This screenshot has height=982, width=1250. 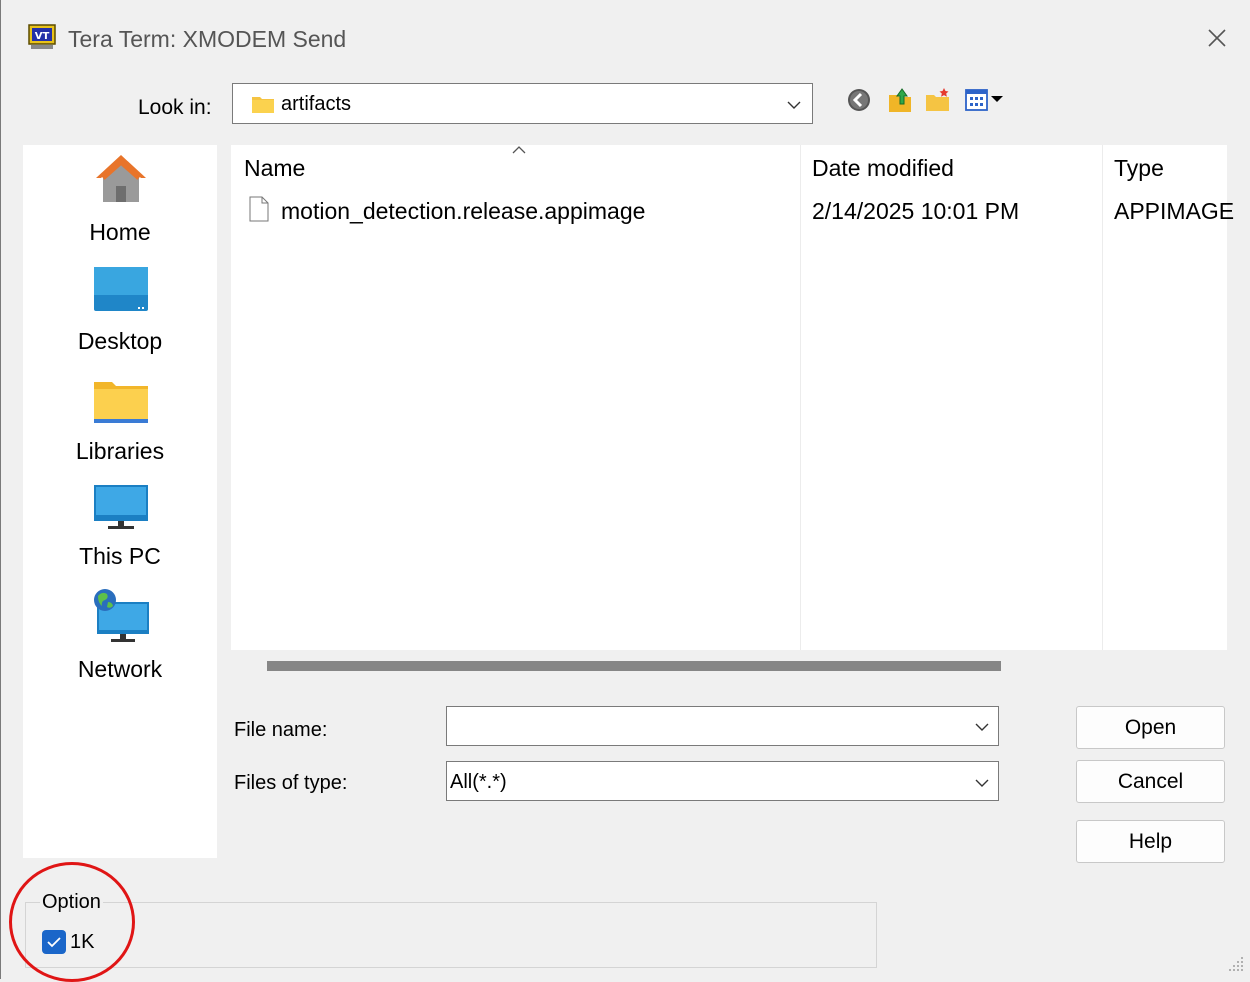 What do you see at coordinates (463, 211) in the screenshot?
I see `file-name-cell: motion_detection.release.appimage` at bounding box center [463, 211].